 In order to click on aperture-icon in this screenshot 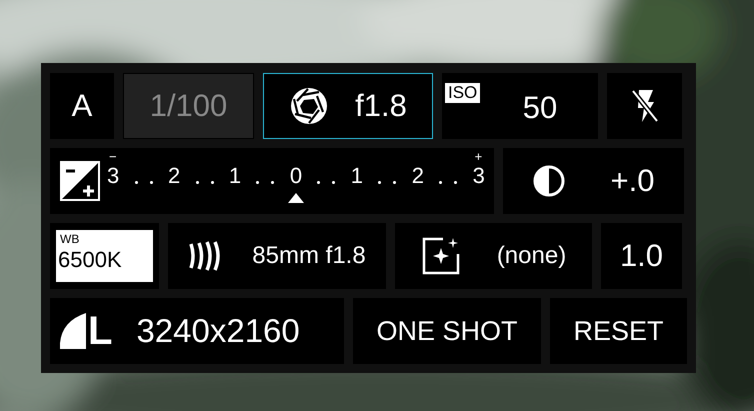, I will do `click(309, 106)`.